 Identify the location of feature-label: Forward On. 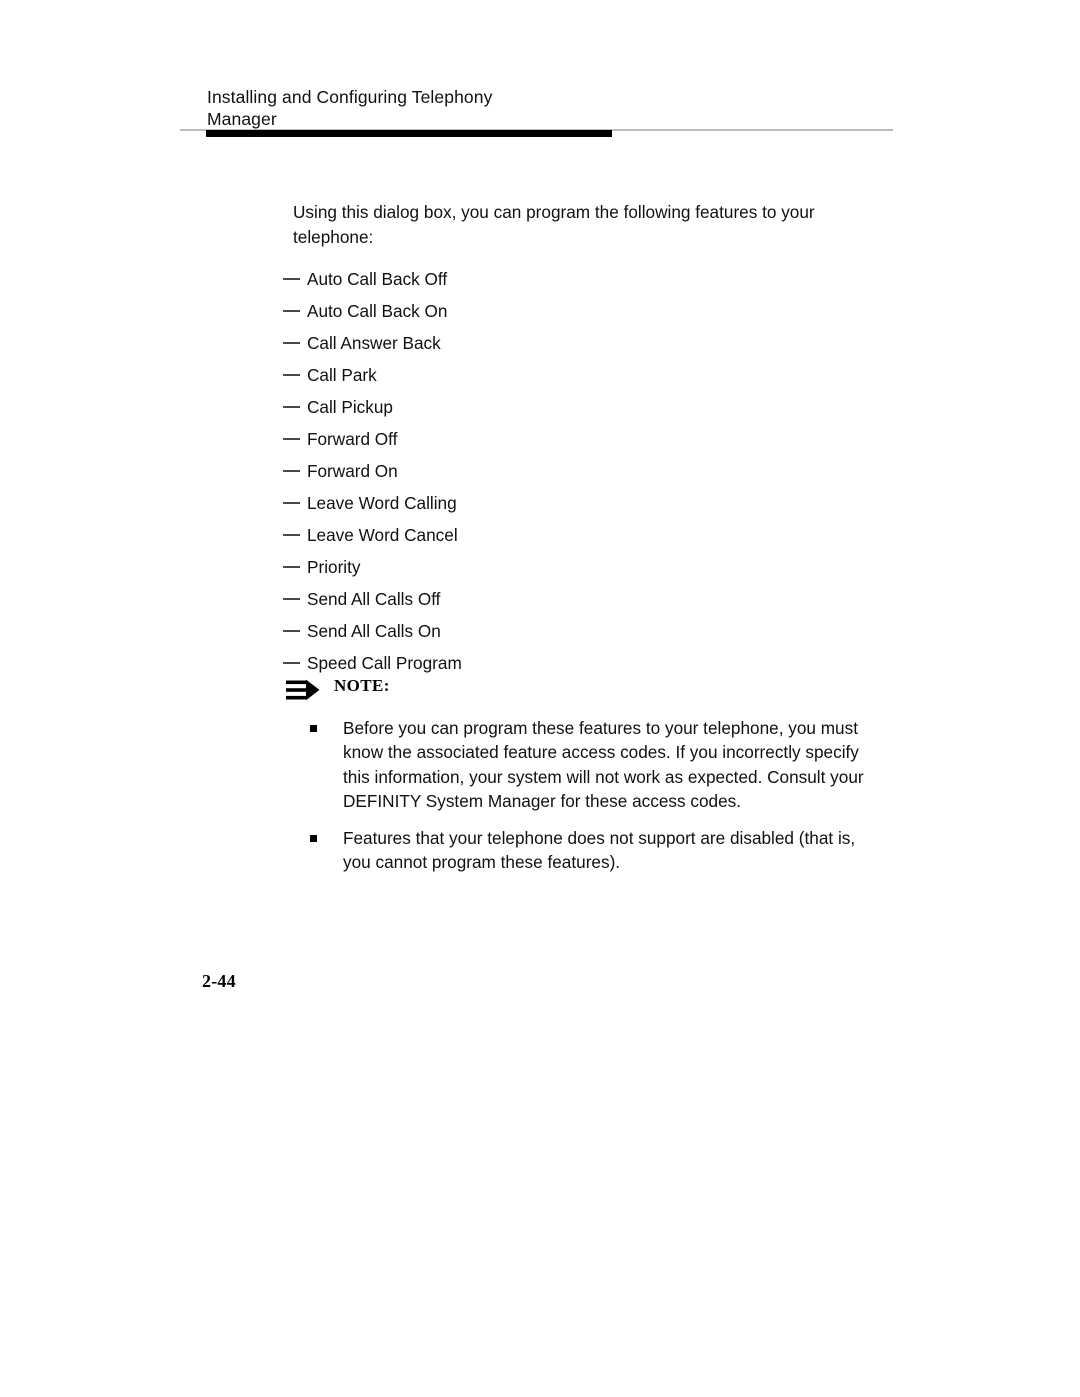
(352, 471).